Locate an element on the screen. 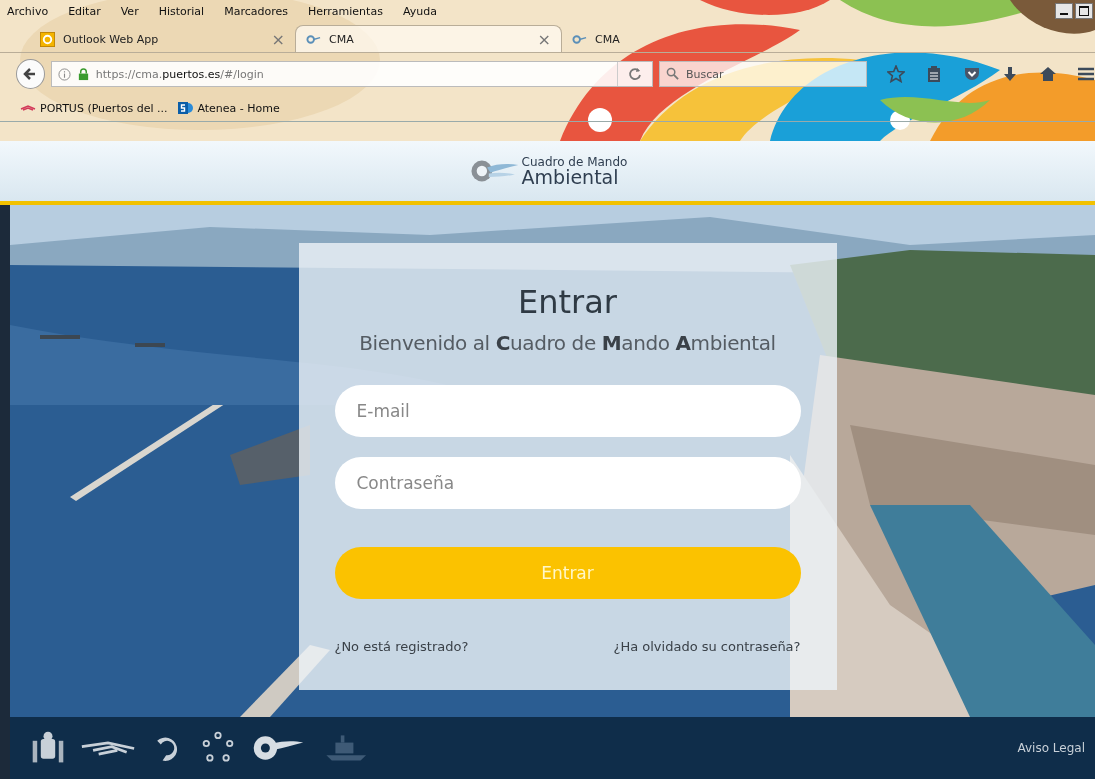  logo-title: Cuadro de Mando is located at coordinates (574, 161).